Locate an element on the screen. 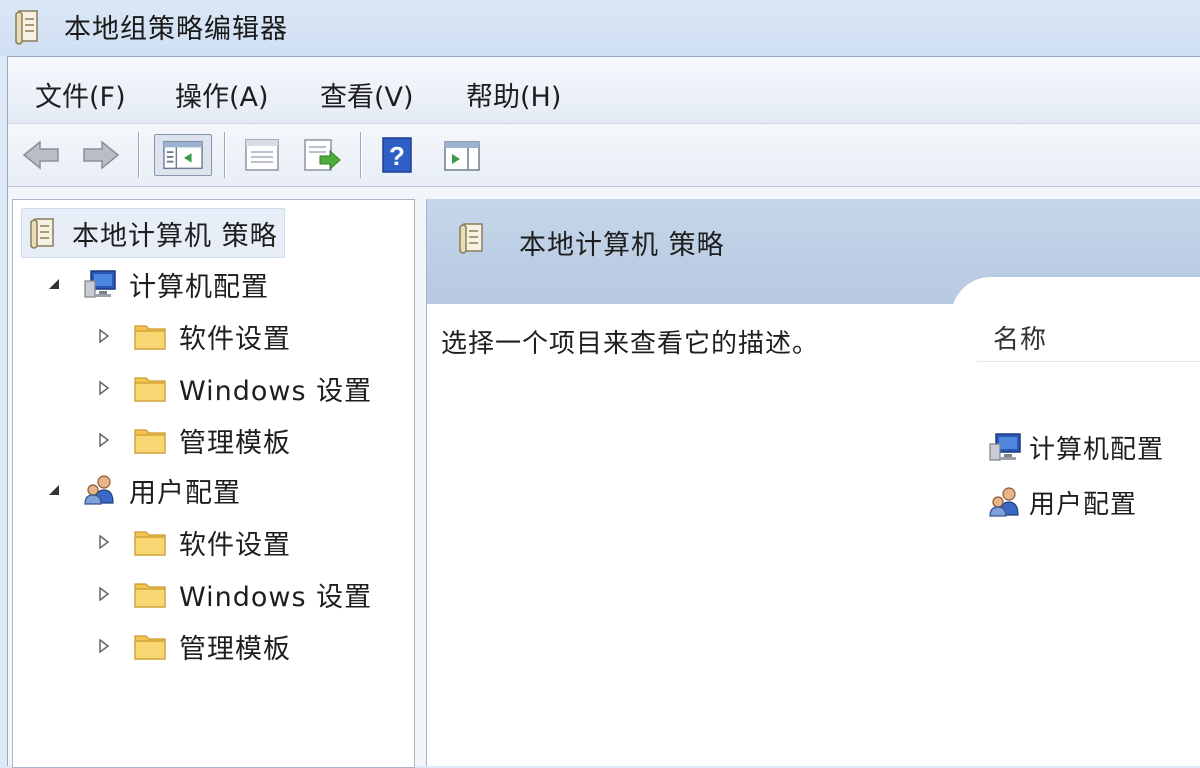 Image resolution: width=1200 pixels, height=768 pixels. title-bar: 本地组策略编辑器 is located at coordinates (600, 28).